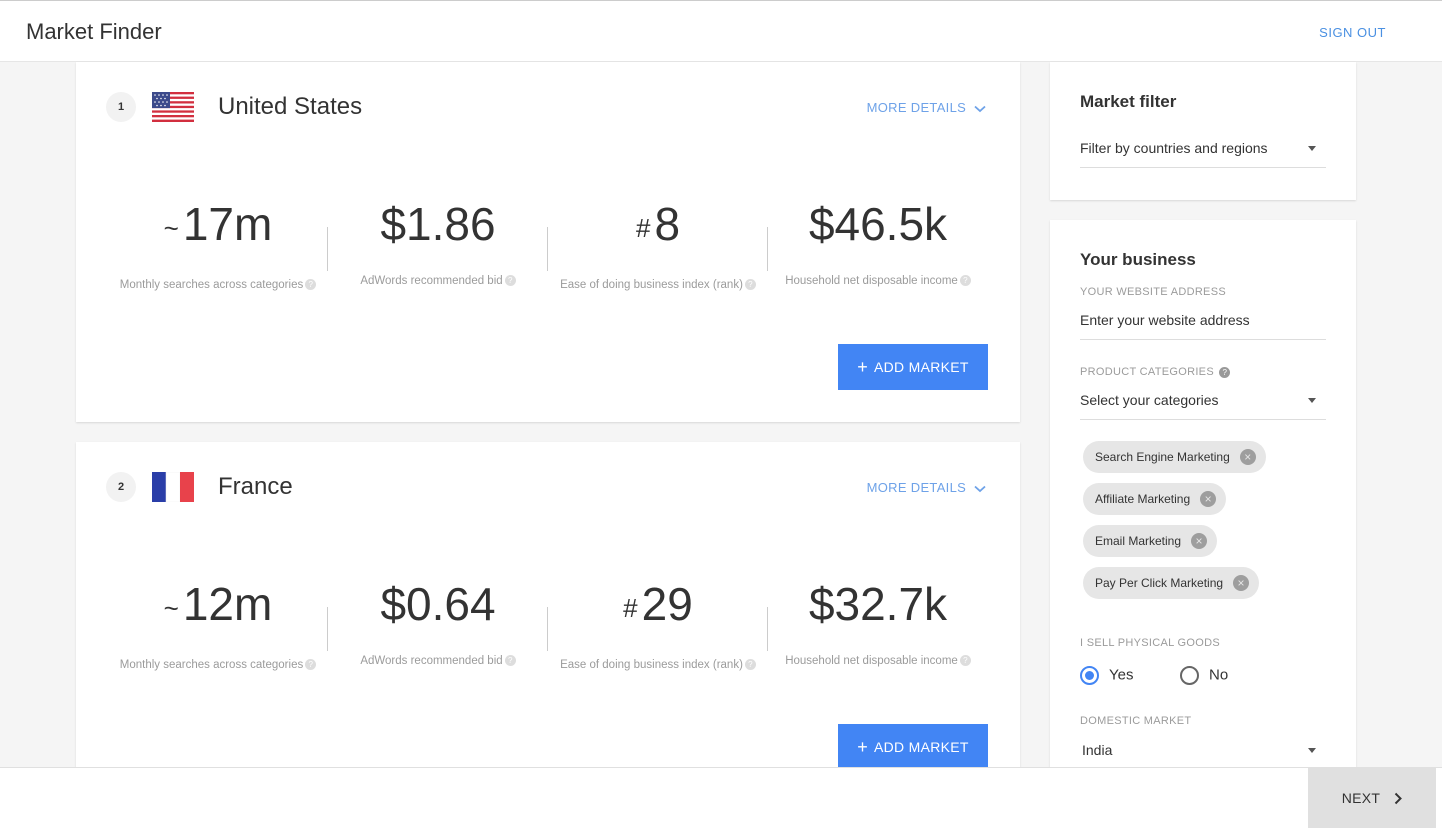 This screenshot has height=828, width=1442. What do you see at coordinates (1361, 798) in the screenshot?
I see `next-label: NEXT` at bounding box center [1361, 798].